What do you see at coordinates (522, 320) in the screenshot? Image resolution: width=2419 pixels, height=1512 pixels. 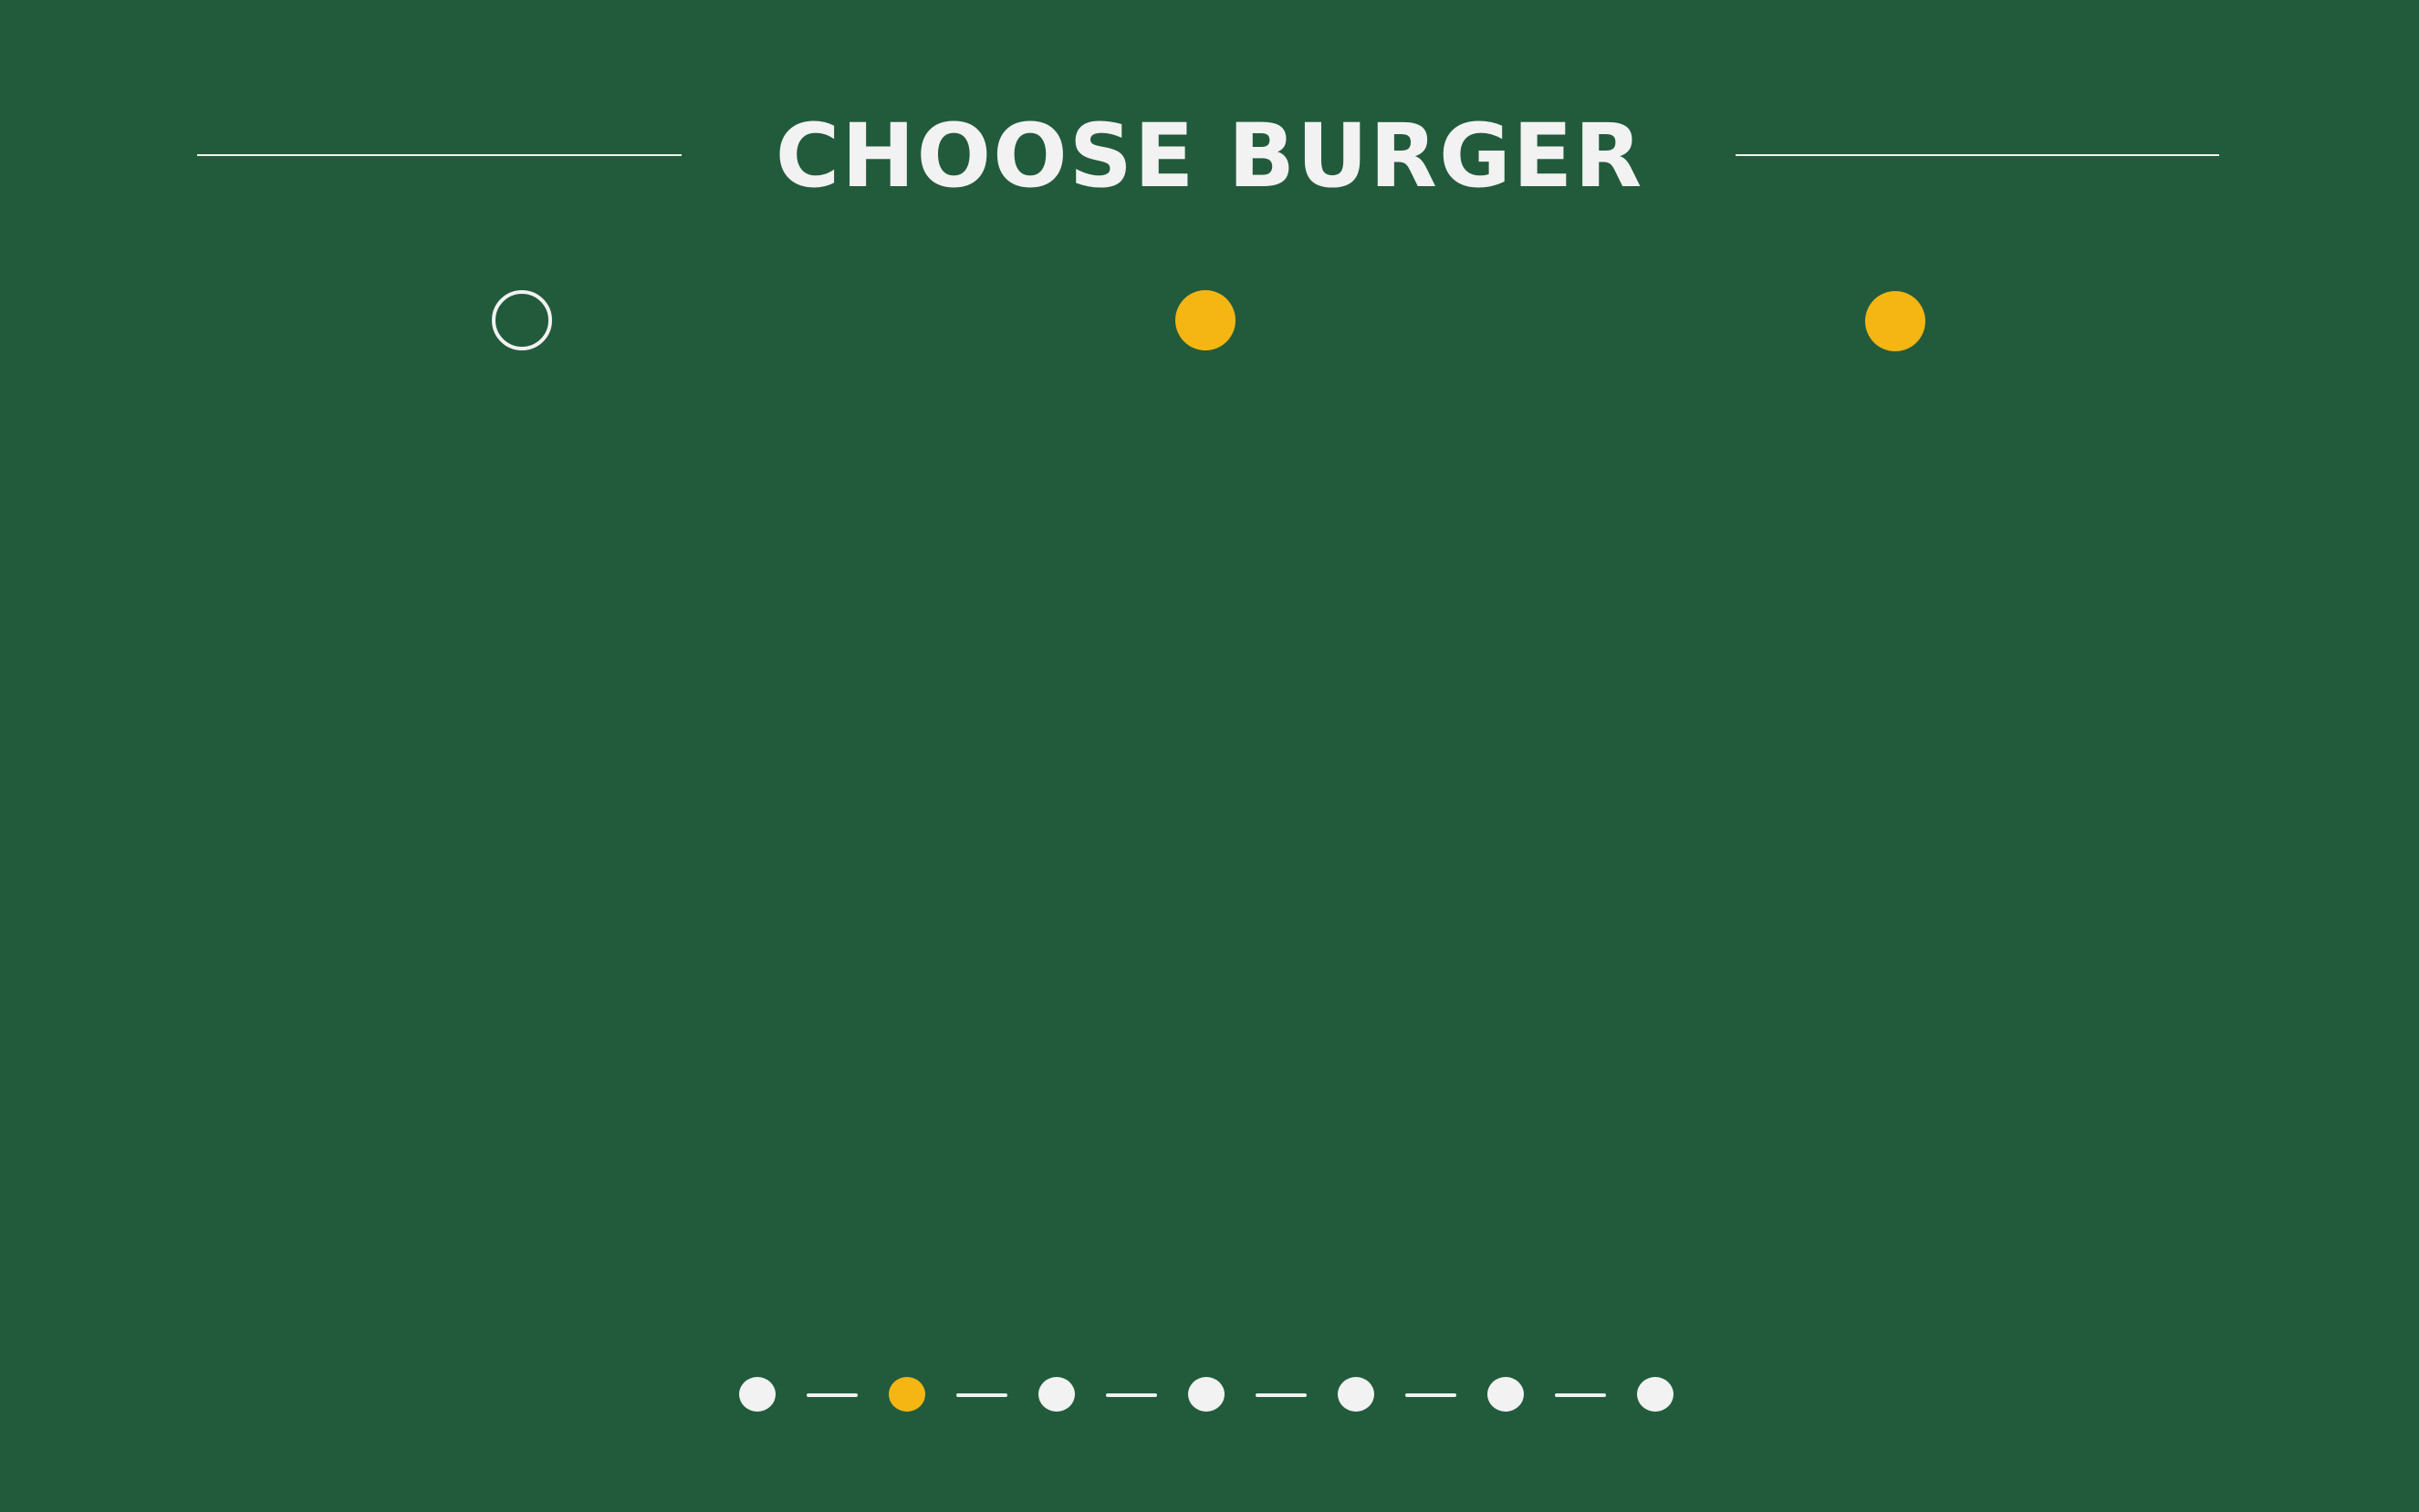 I see `burger-option-1-radio` at bounding box center [522, 320].